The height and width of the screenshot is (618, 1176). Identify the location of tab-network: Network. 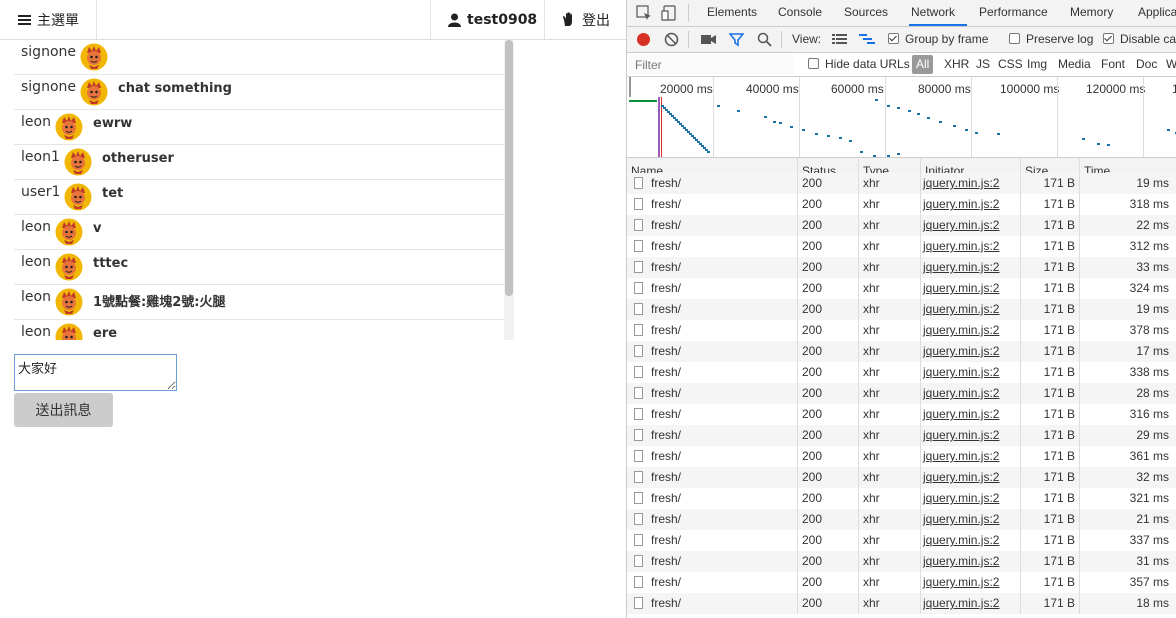
(938, 13).